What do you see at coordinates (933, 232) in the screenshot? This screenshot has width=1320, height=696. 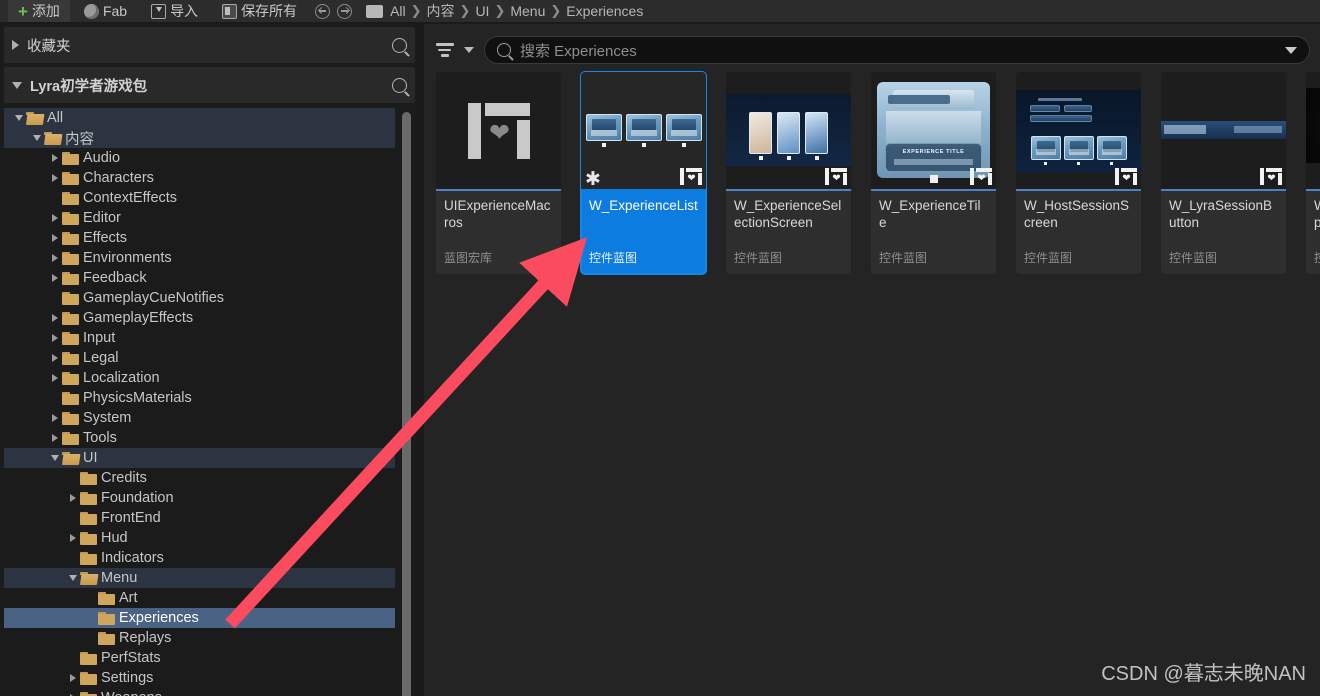 I see `asset-meta: W_ExperienceTile 控件蓝图` at bounding box center [933, 232].